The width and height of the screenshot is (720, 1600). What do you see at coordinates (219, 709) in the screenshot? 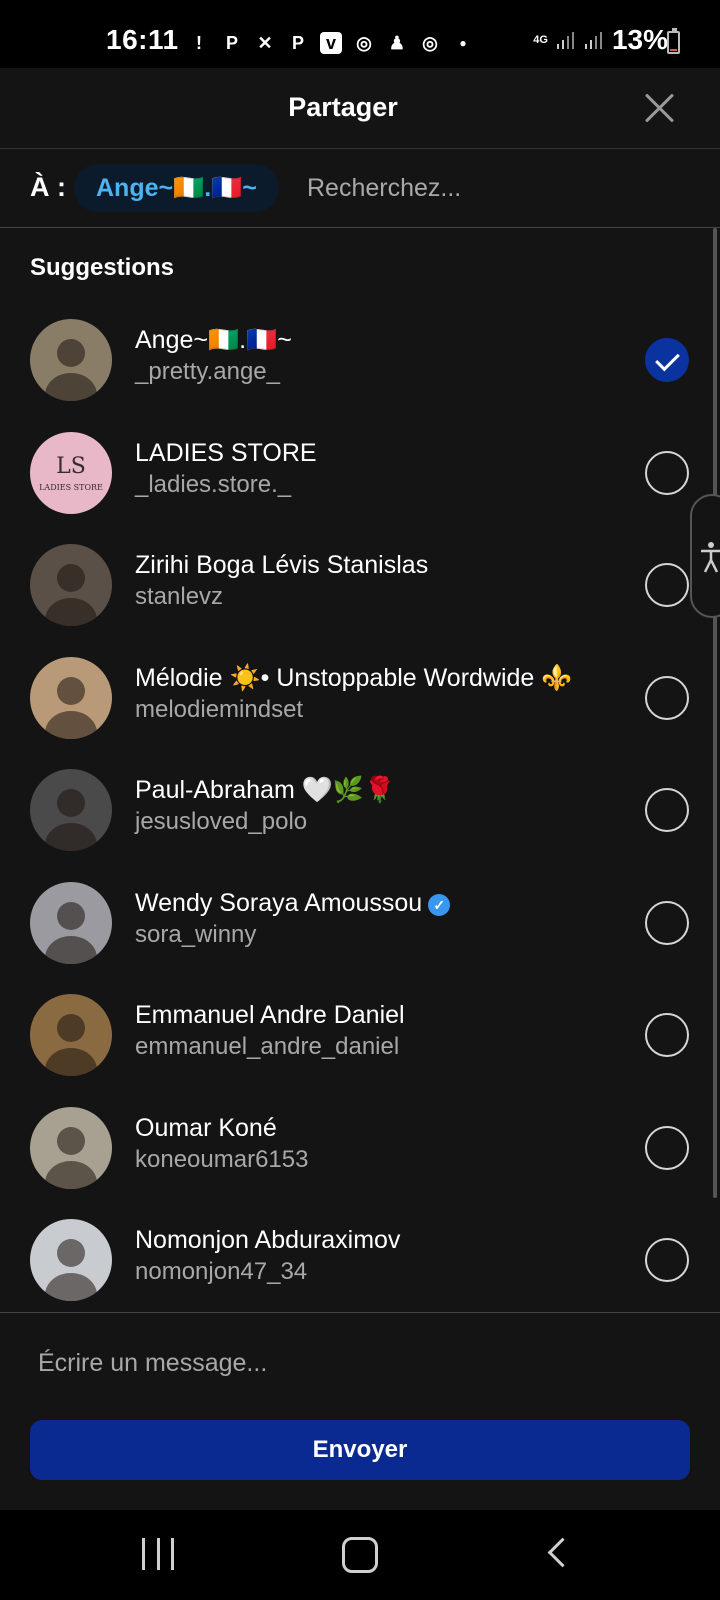
I see `contact-username: melodiemindset` at bounding box center [219, 709].